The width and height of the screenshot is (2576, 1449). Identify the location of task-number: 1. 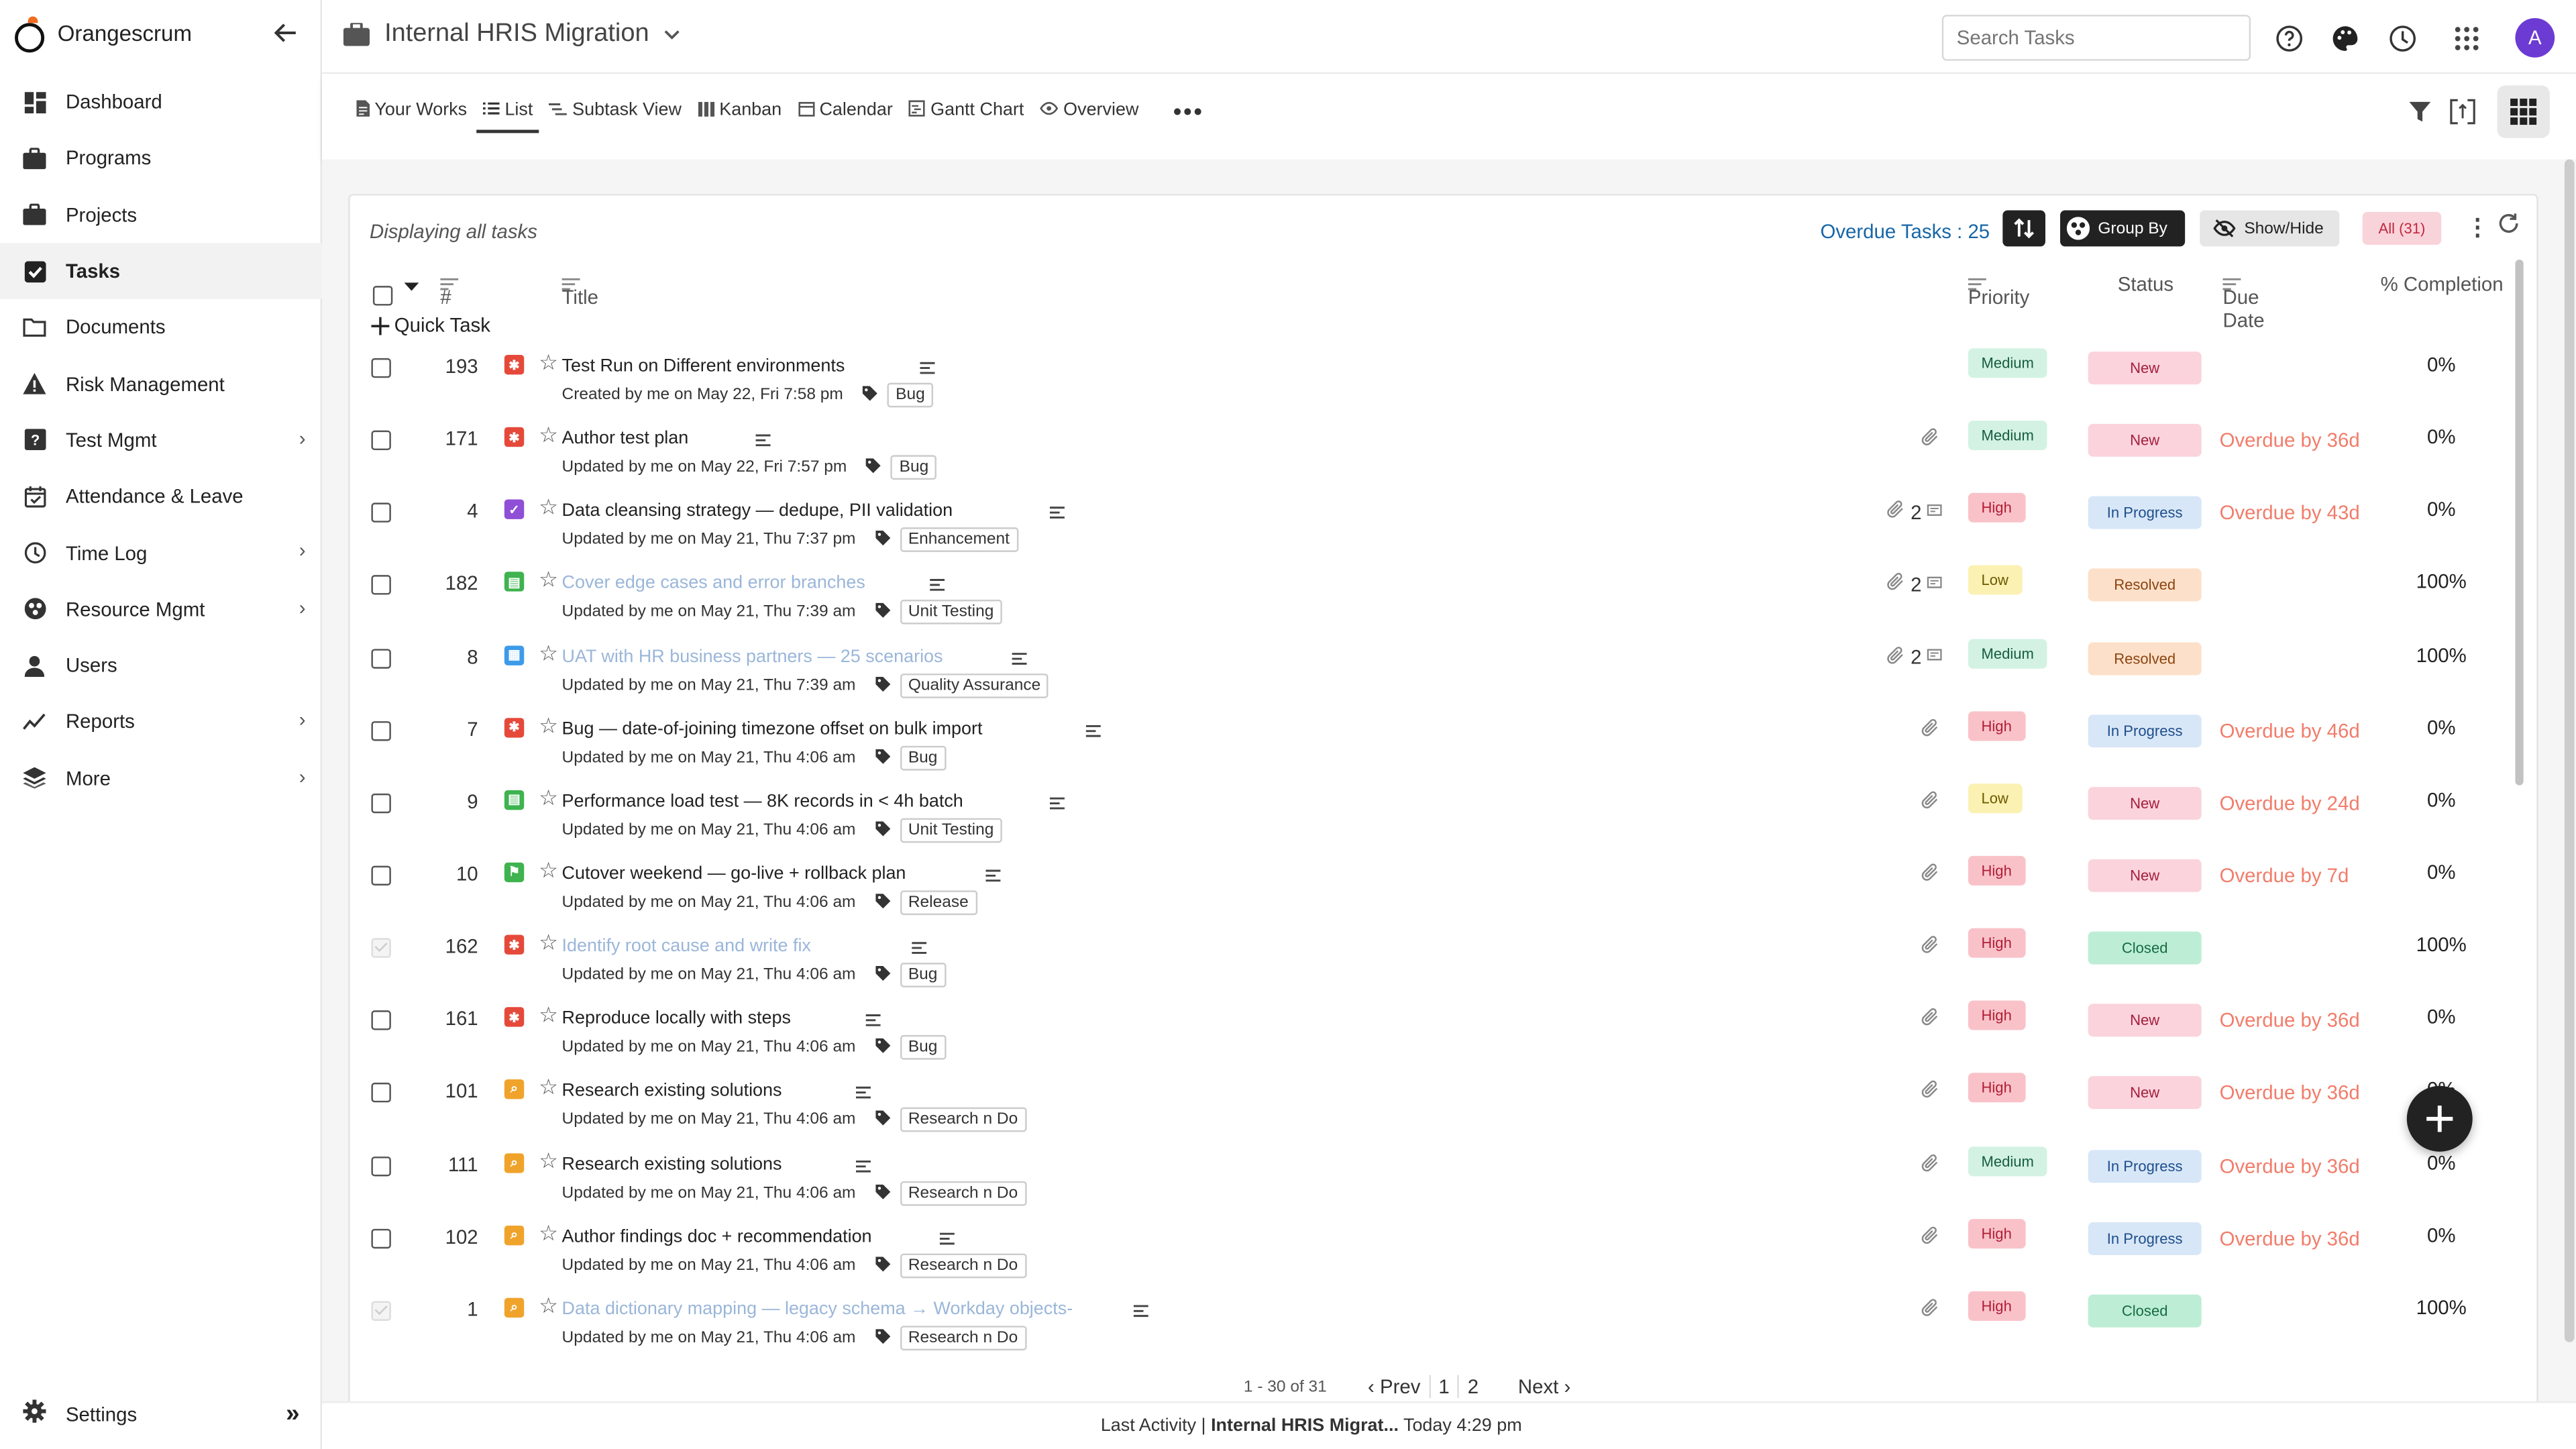
(453, 1308).